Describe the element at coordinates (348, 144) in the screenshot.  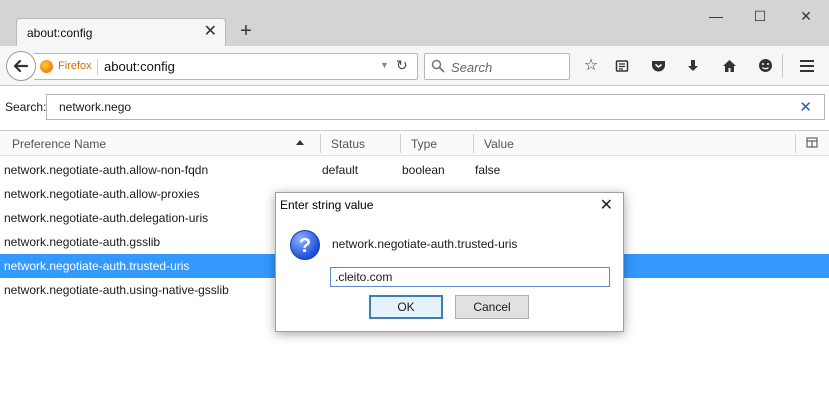
I see `column-header-status: Status` at that location.